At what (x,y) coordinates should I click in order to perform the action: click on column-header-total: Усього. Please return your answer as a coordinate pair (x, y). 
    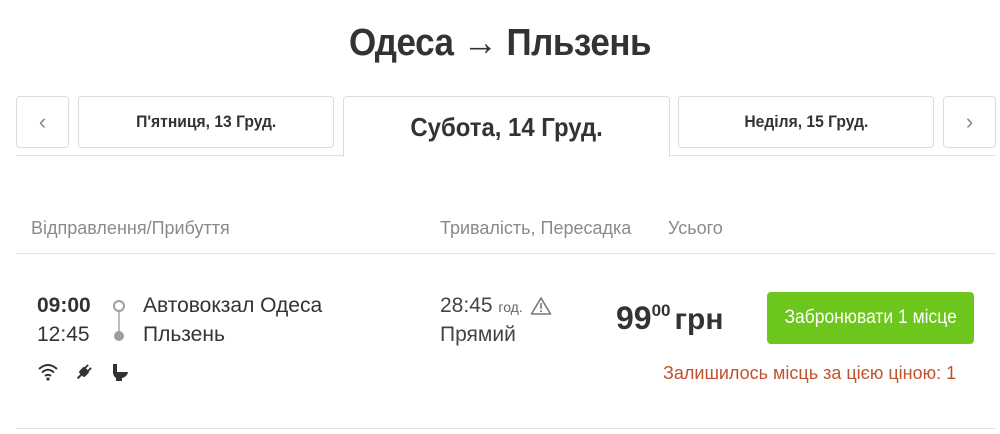
    Looking at the image, I should click on (695, 228).